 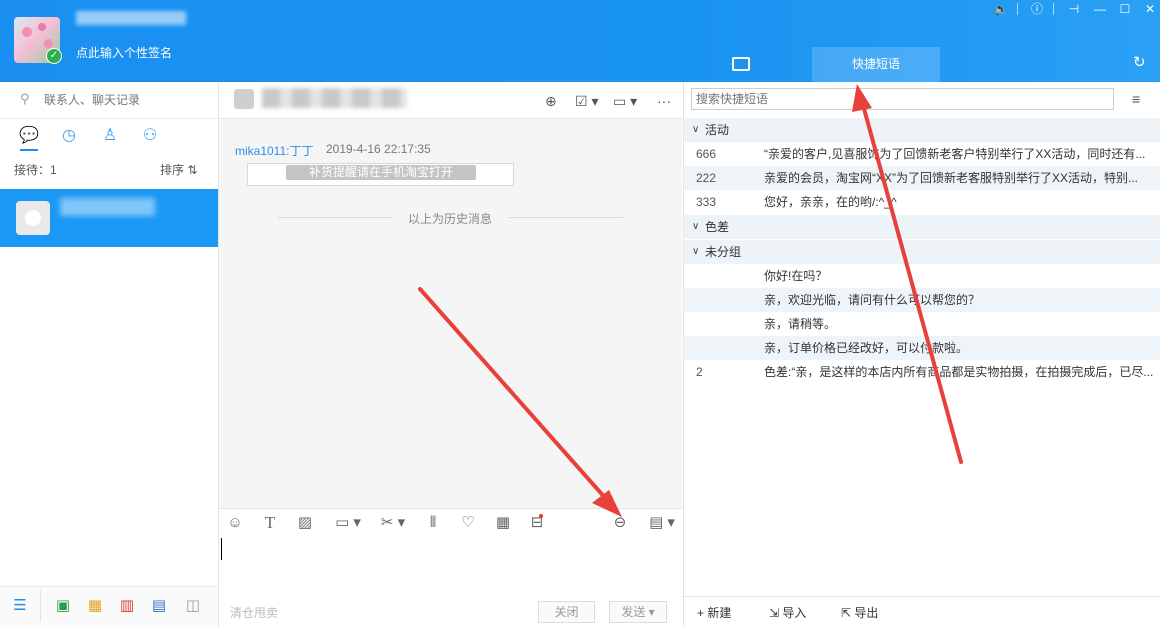 What do you see at coordinates (1100, 9) in the screenshot?
I see `minimize-icon: —` at bounding box center [1100, 9].